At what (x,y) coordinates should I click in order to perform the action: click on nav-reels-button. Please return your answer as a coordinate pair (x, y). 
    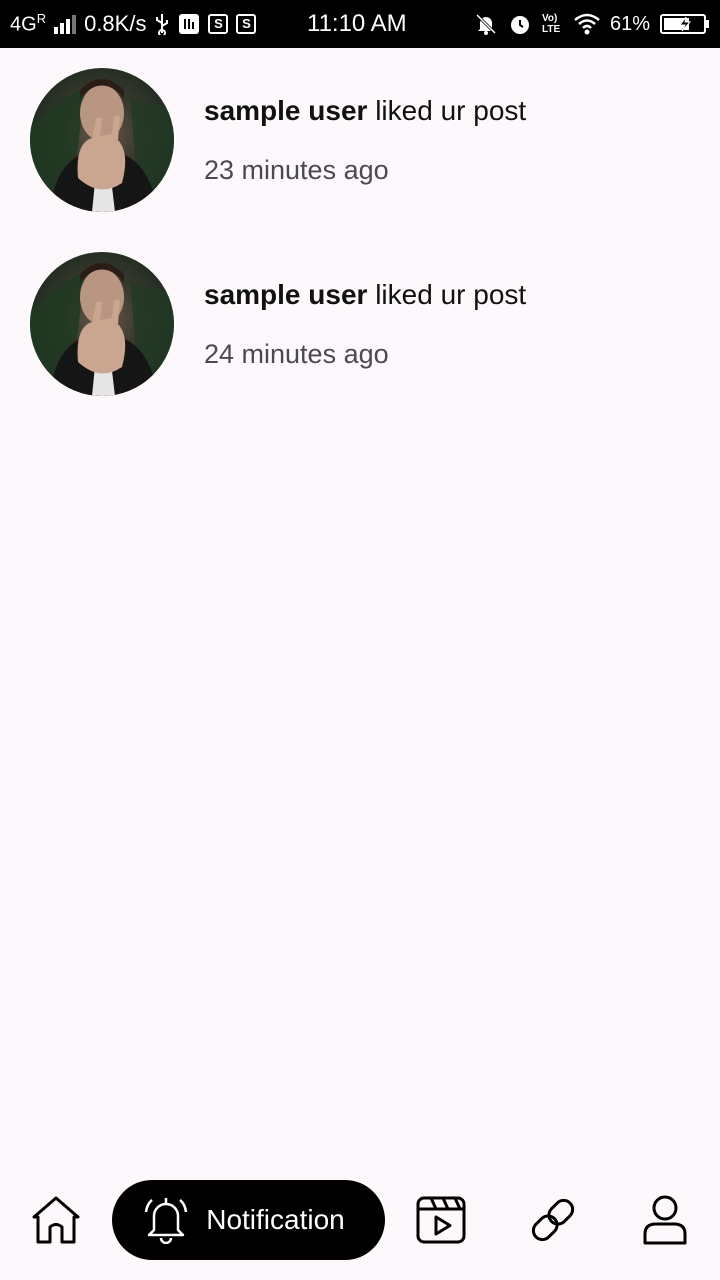
    Looking at the image, I should click on (441, 1222).